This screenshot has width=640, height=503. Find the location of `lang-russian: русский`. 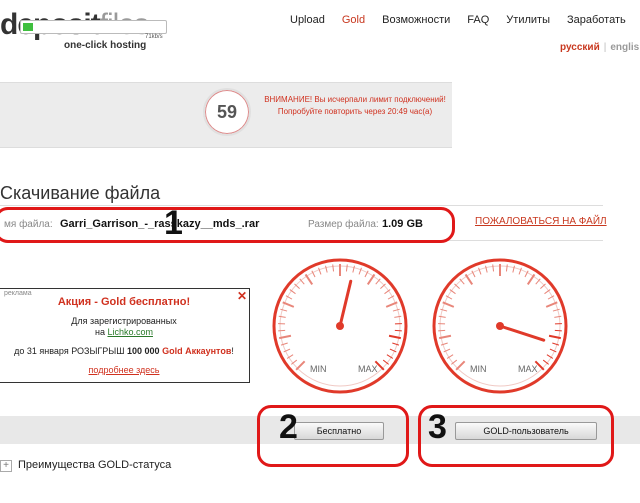

lang-russian: русский is located at coordinates (580, 47).